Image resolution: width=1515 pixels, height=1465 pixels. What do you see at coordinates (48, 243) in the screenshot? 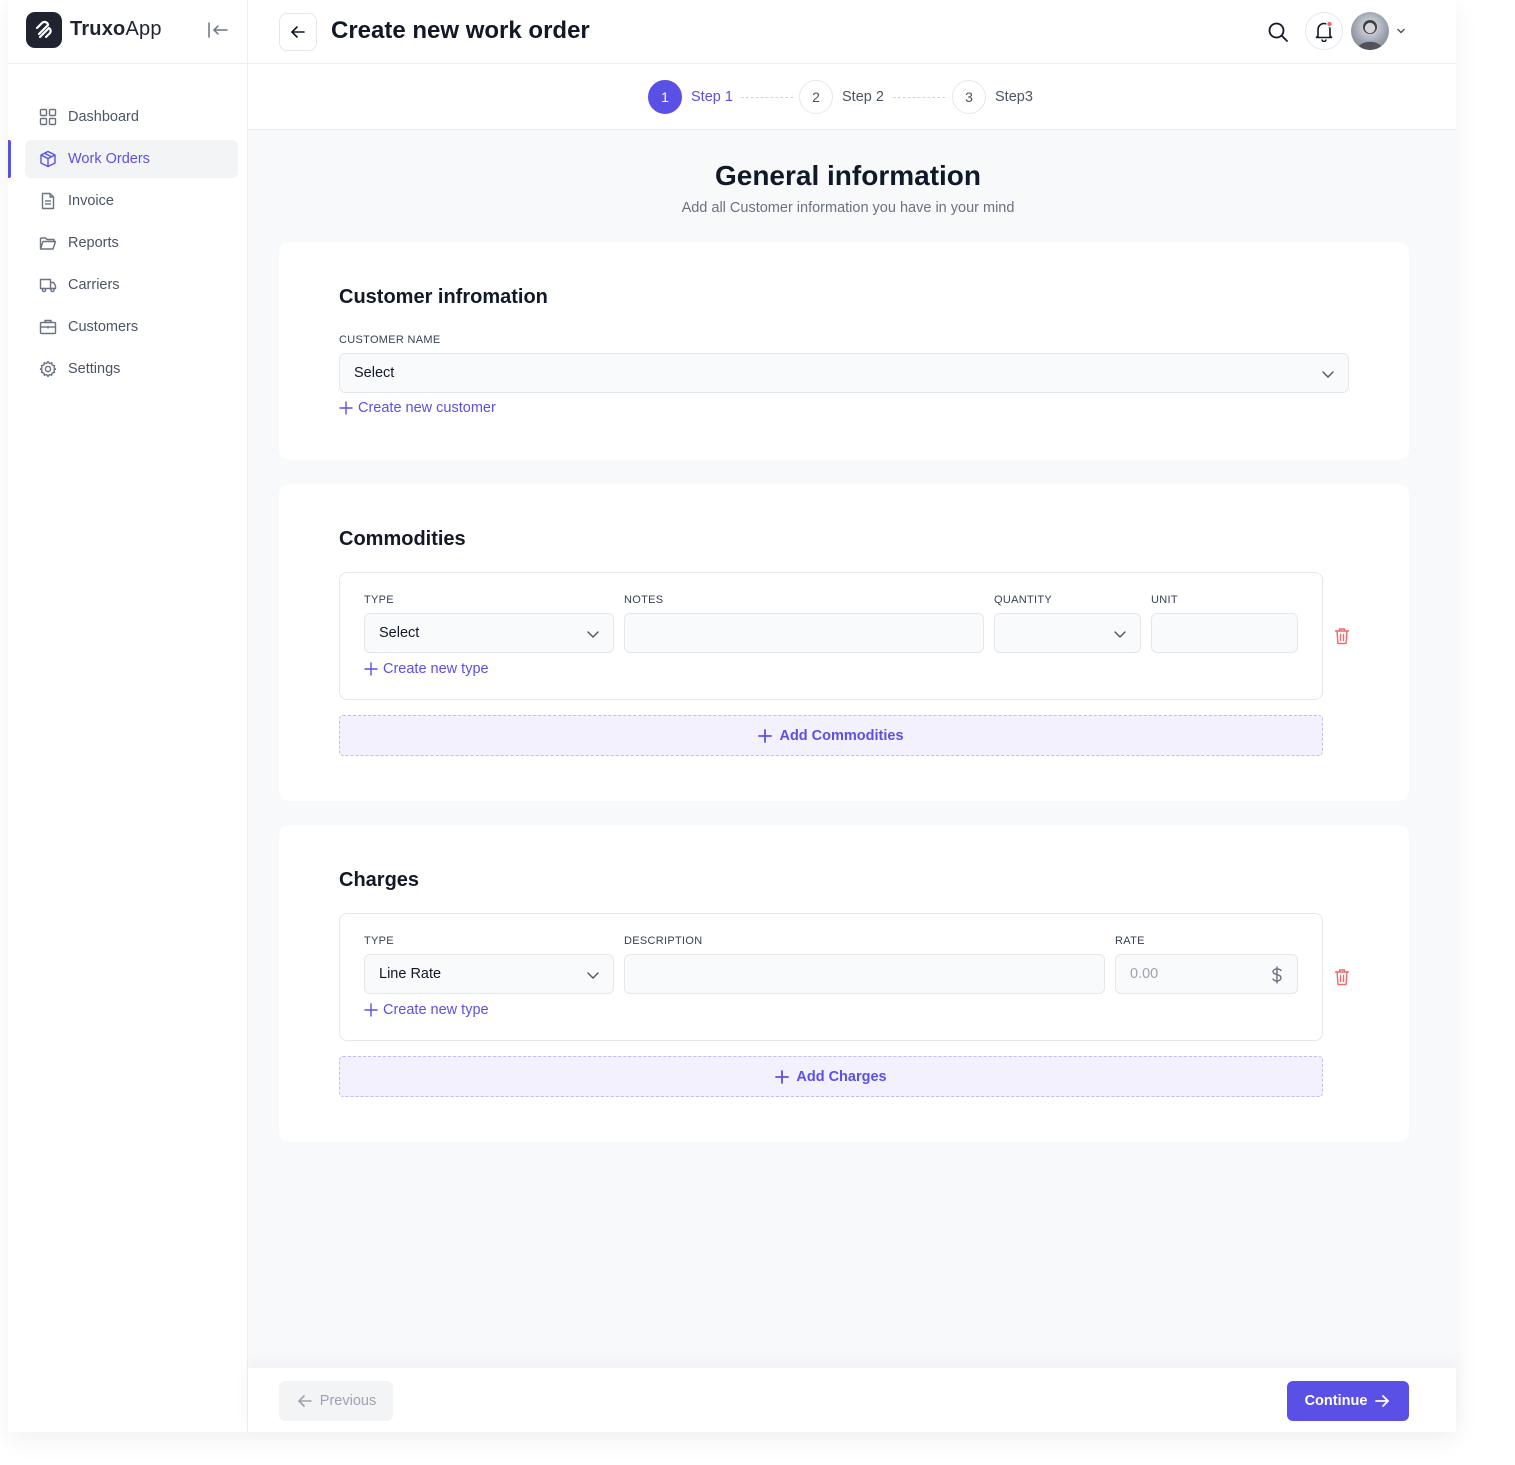
I see `folder-icon` at bounding box center [48, 243].